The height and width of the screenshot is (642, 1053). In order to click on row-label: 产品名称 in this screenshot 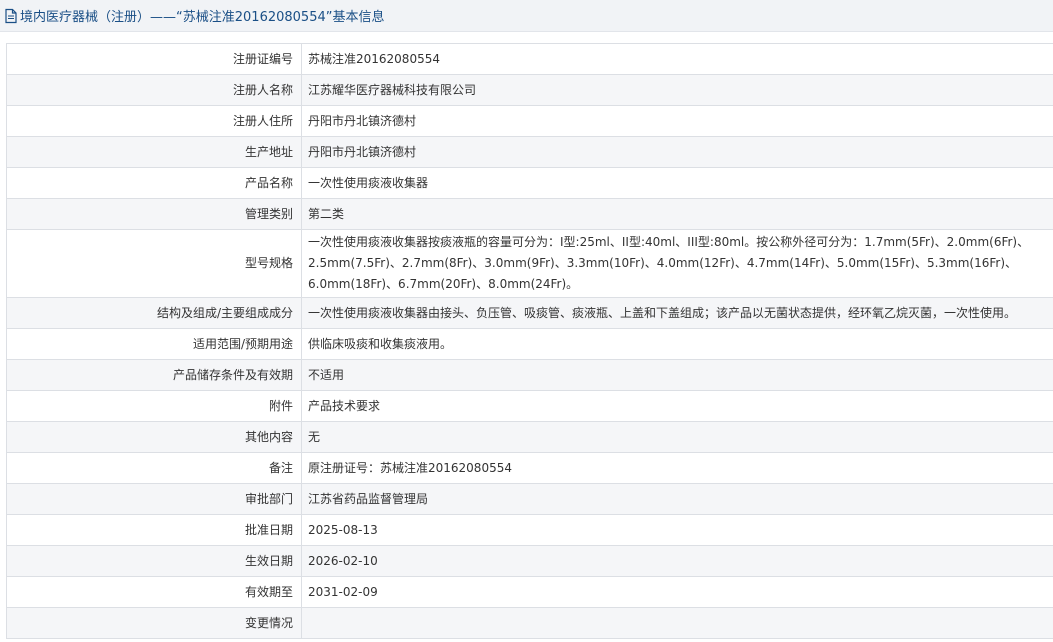, I will do `click(154, 183)`.